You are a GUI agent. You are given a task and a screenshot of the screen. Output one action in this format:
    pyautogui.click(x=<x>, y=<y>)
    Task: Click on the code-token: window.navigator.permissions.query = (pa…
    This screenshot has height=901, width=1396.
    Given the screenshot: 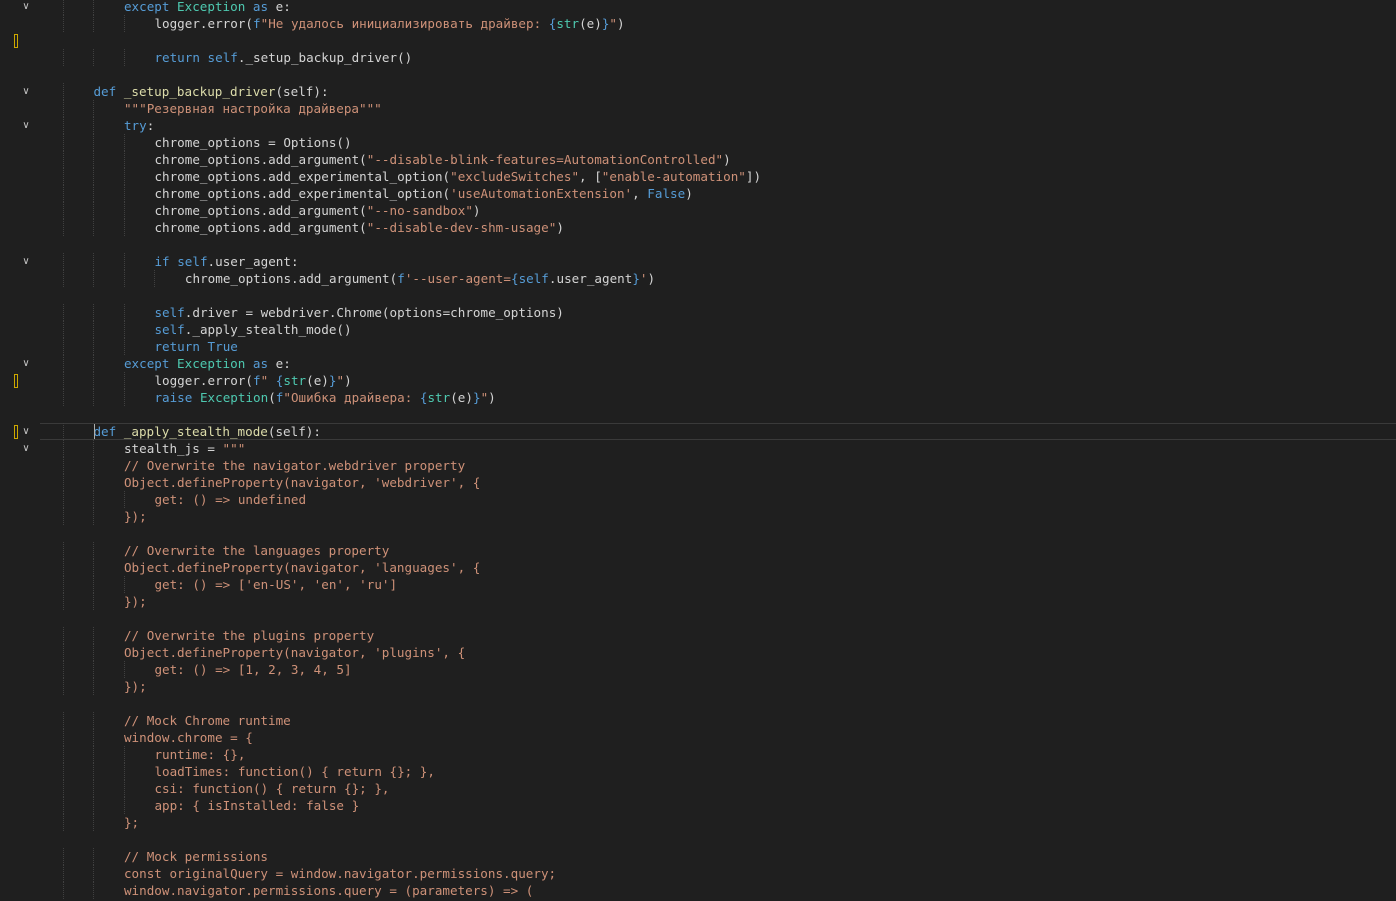 What is the action you would take?
    pyautogui.click(x=328, y=890)
    